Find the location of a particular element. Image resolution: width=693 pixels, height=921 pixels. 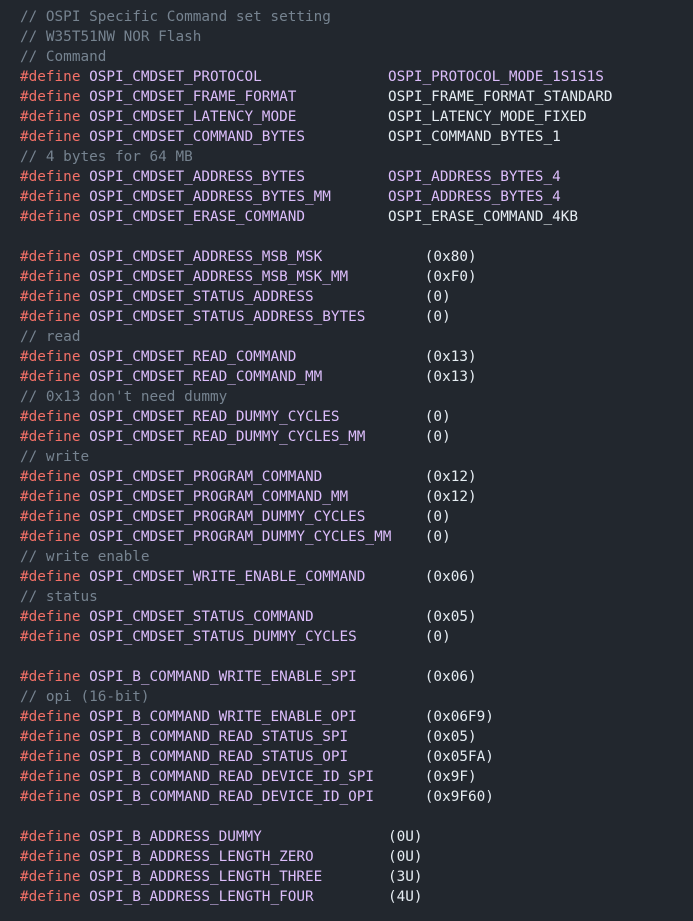

macro-name: OSPI_CMDSET_PROGRAM_DUMMY_CYCLES is located at coordinates (227, 517).